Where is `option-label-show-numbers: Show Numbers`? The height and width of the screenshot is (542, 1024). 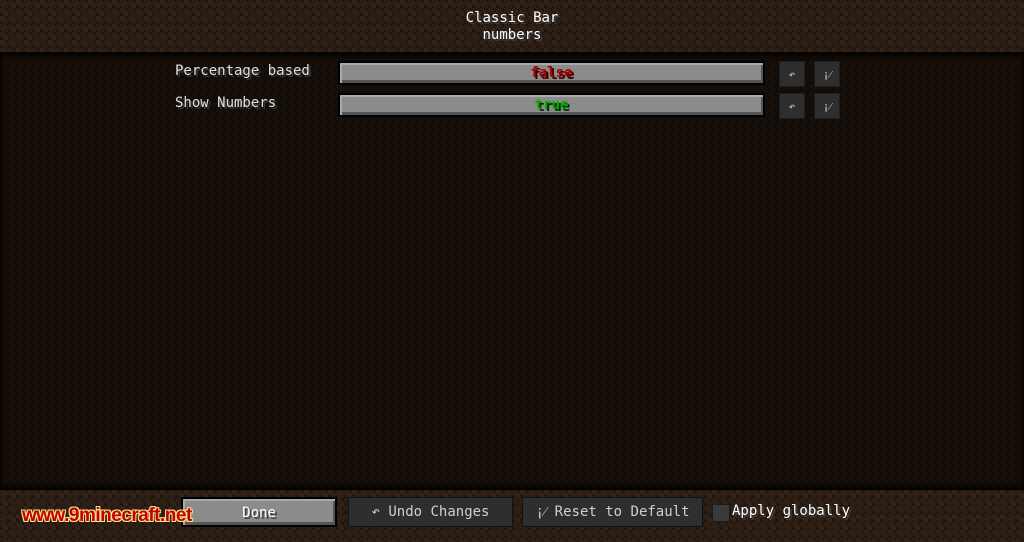
option-label-show-numbers: Show Numbers is located at coordinates (226, 103).